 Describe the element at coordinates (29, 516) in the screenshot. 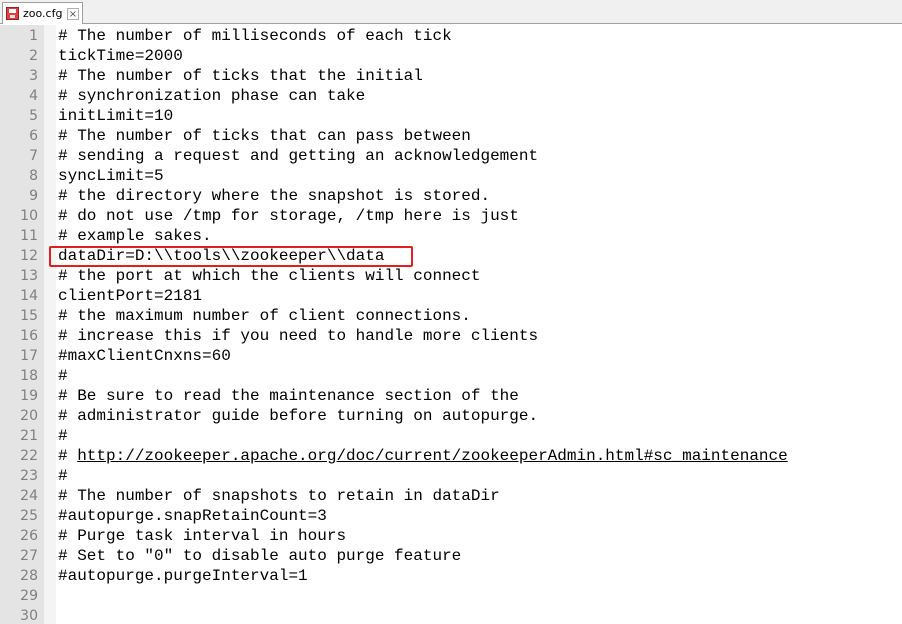

I see `line-number: 25` at that location.